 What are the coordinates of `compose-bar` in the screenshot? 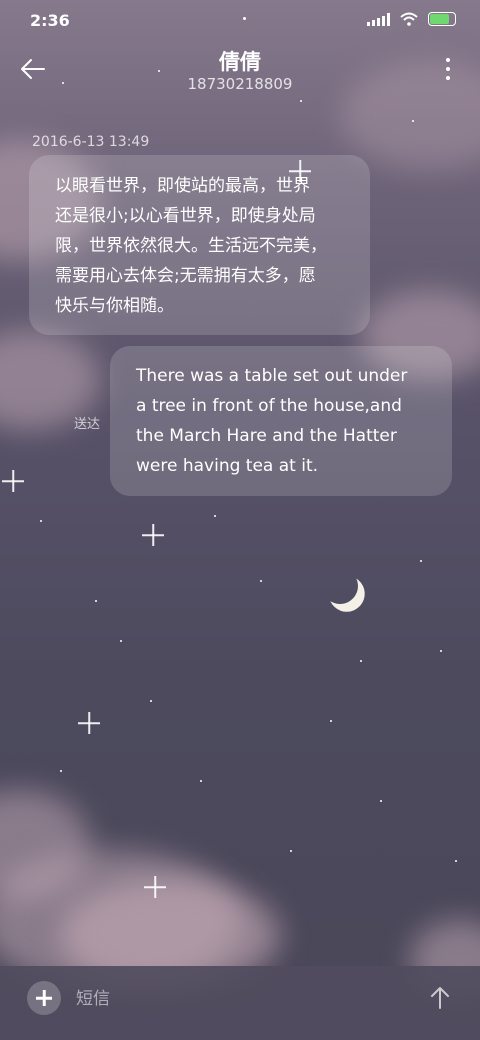 It's located at (240, 1003).